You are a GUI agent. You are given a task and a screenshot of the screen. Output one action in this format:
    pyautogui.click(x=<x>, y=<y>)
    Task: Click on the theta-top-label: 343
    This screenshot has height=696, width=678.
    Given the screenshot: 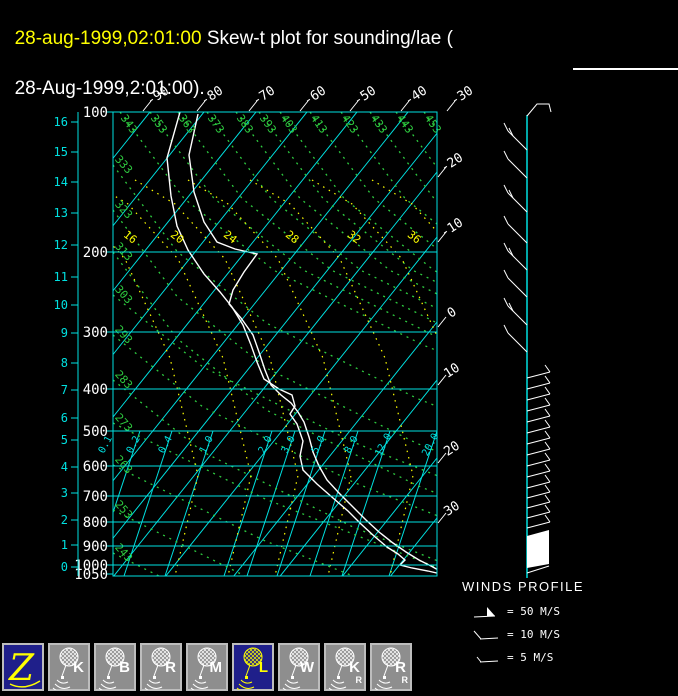 What is the action you would take?
    pyautogui.click(x=129, y=124)
    